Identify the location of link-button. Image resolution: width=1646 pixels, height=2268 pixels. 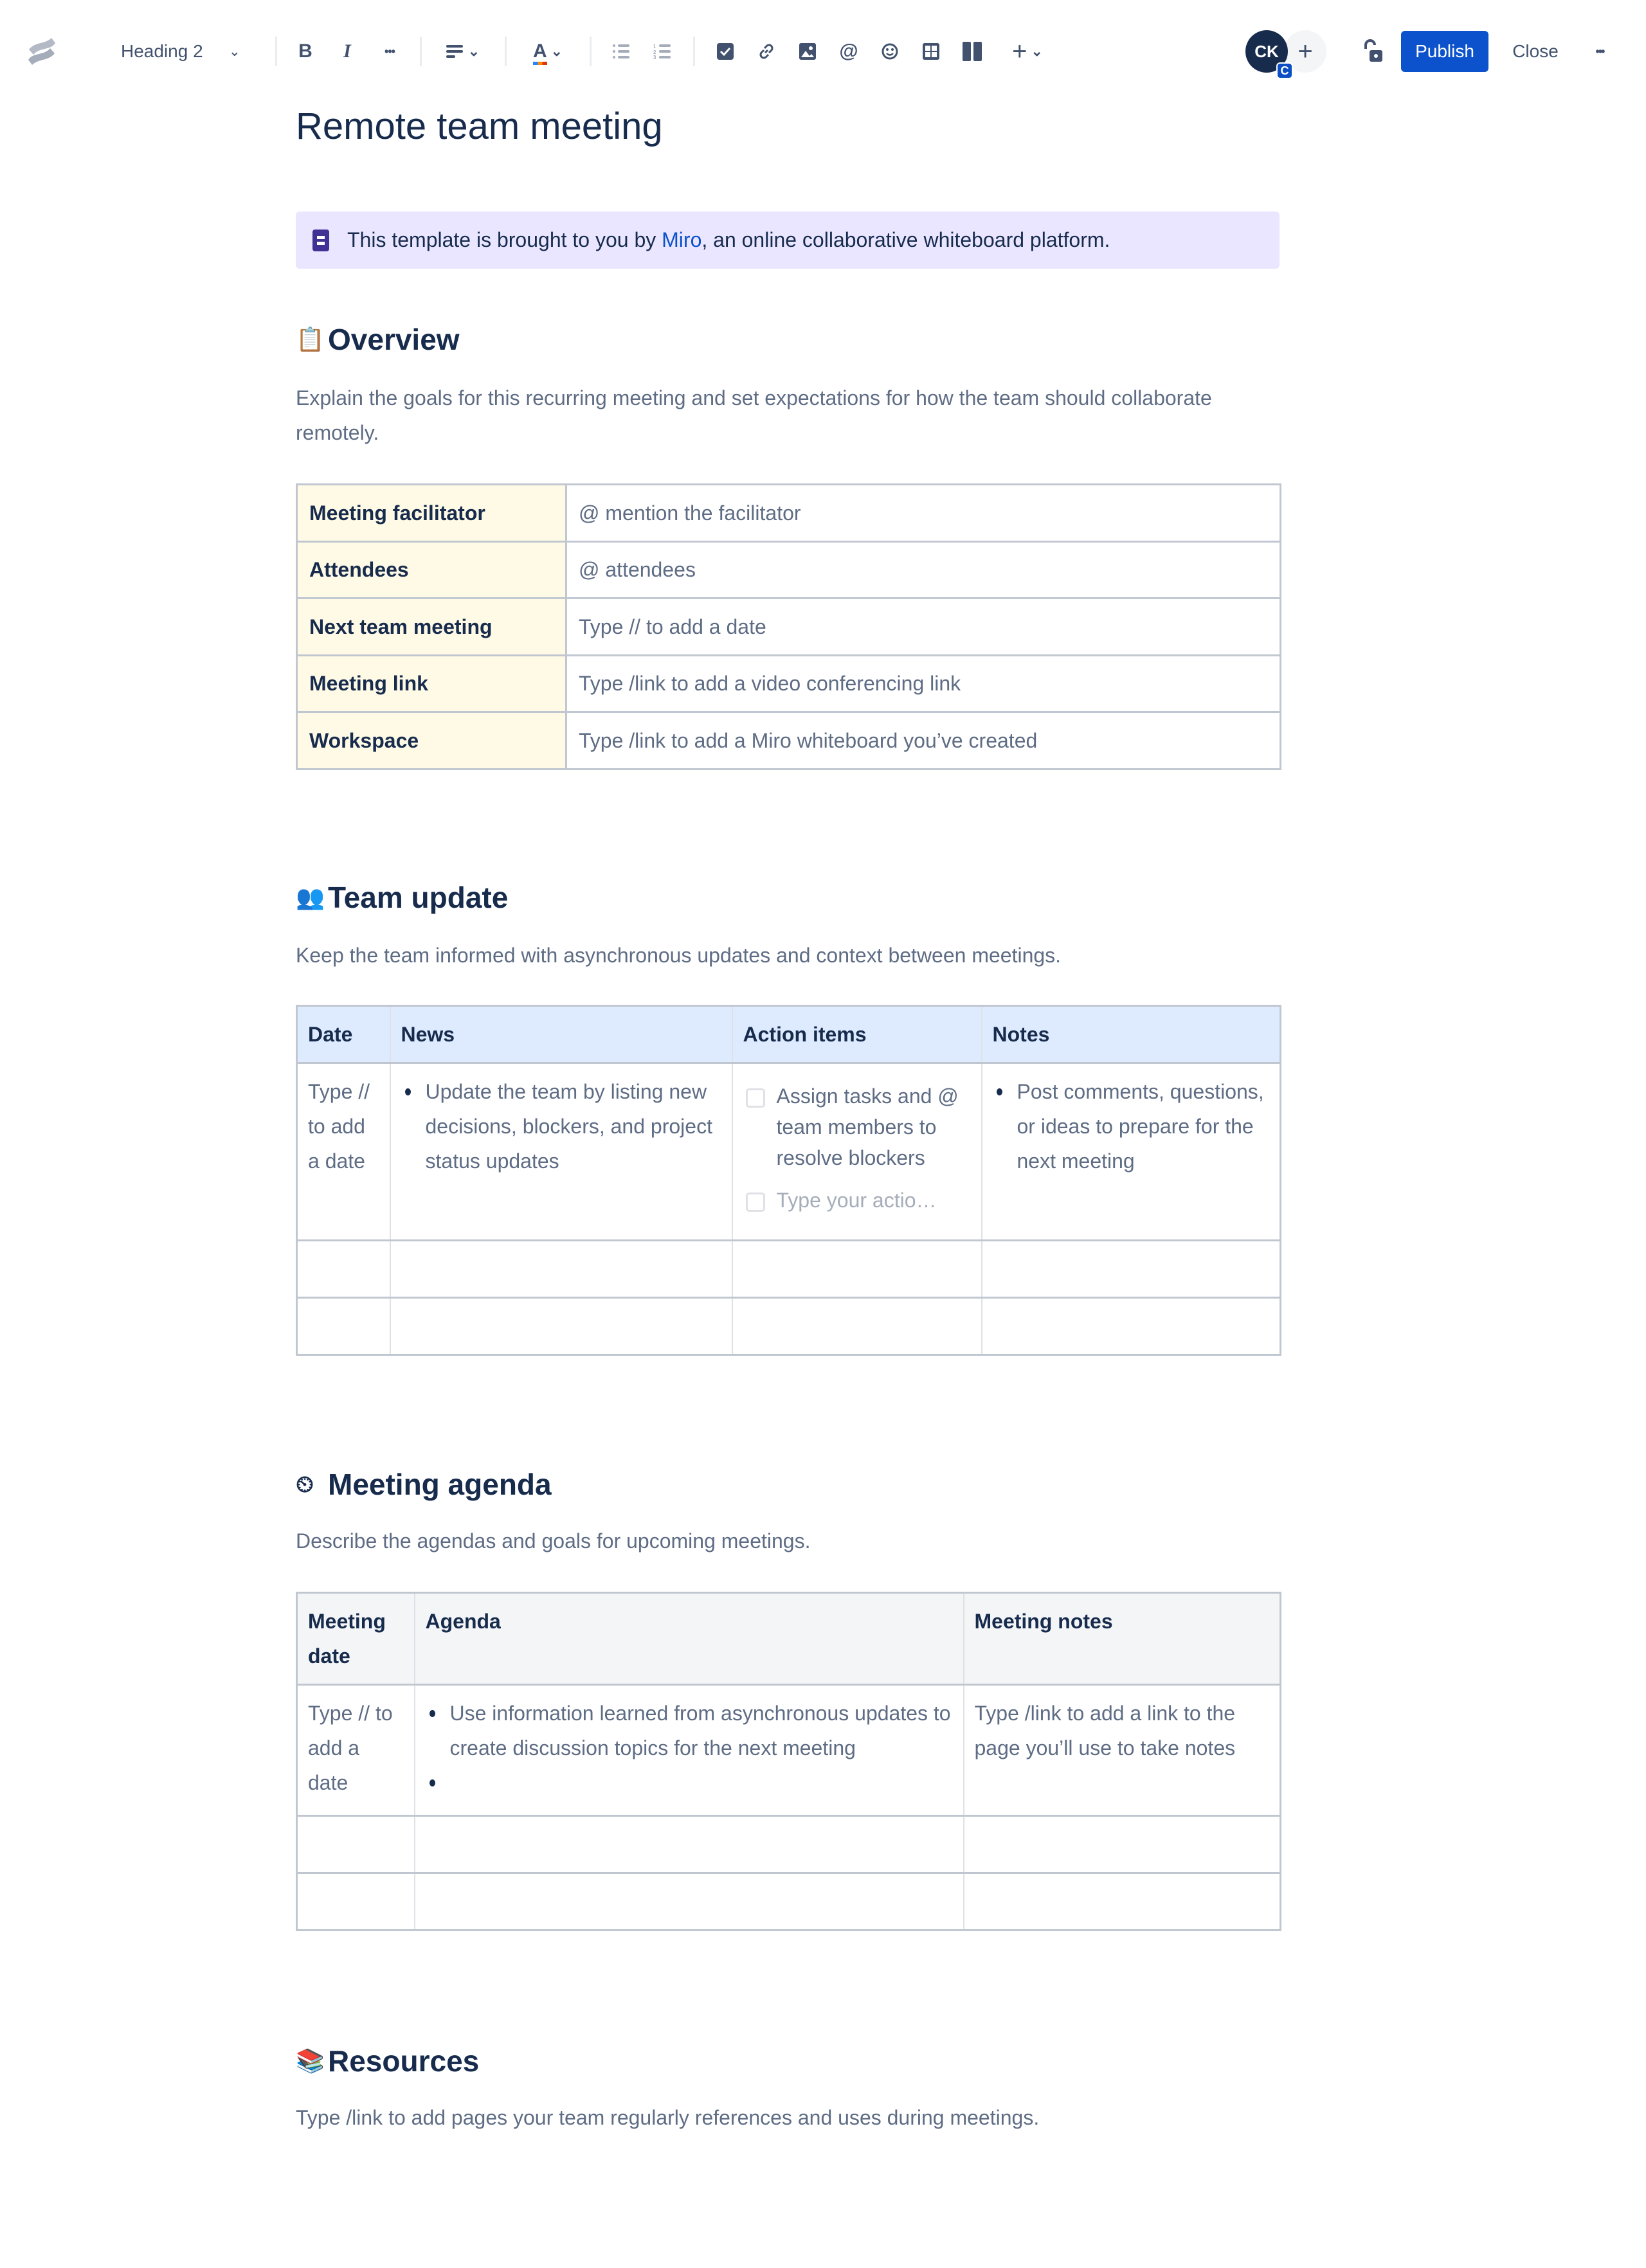
(766, 51).